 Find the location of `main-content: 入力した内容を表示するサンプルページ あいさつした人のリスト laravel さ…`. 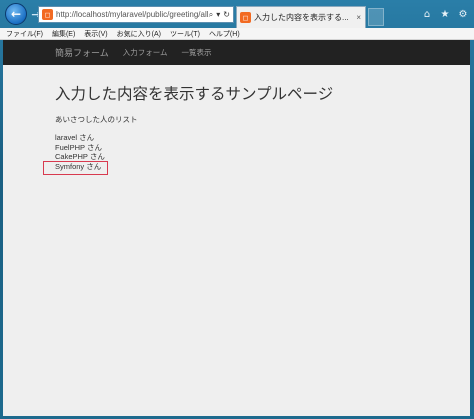

main-content: 入力した内容を表示するサンプルページ あいさつした人のリスト laravel さ… is located at coordinates (188, 128).